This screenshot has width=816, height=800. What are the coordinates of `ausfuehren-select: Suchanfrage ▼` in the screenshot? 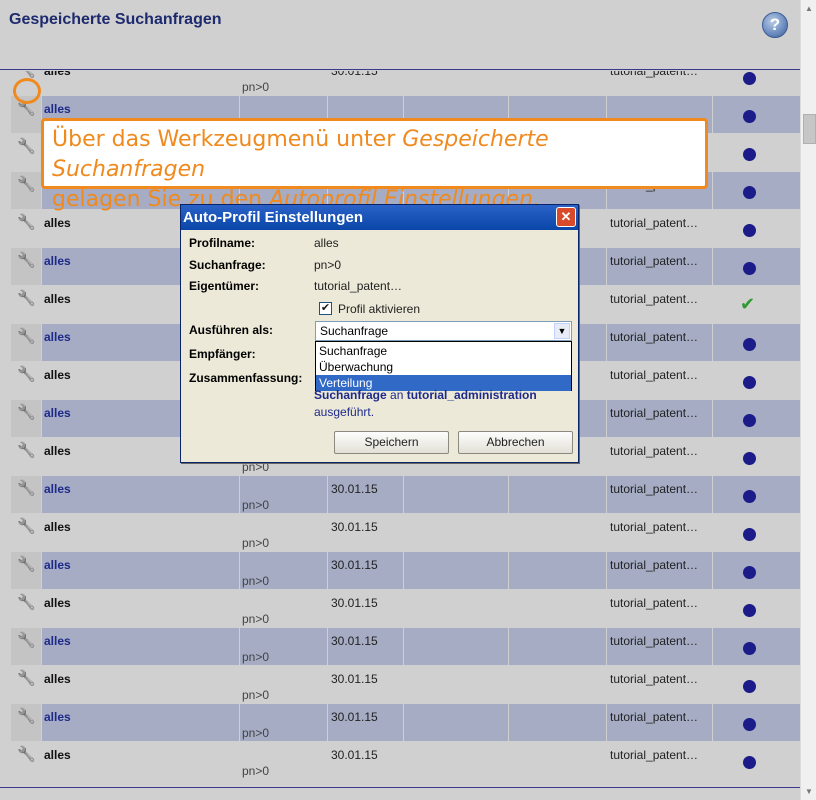 It's located at (443, 331).